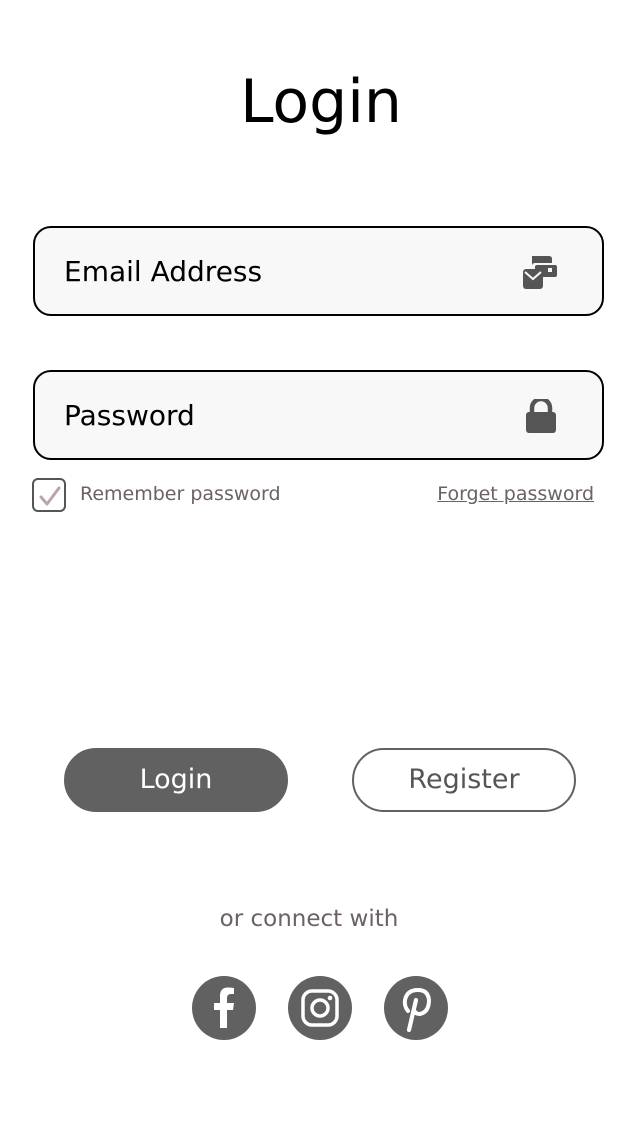  I want to click on remember-label: Remember password, so click(180, 494).